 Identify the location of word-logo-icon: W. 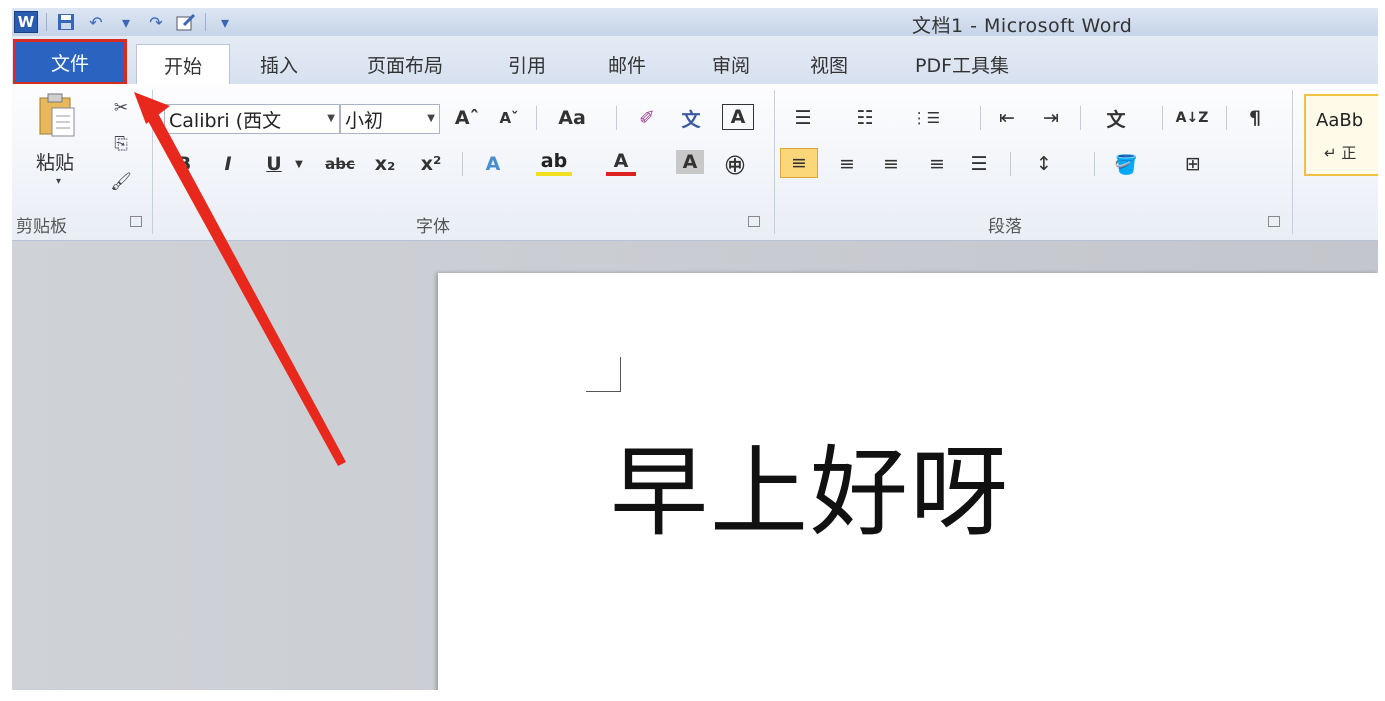
(26, 22).